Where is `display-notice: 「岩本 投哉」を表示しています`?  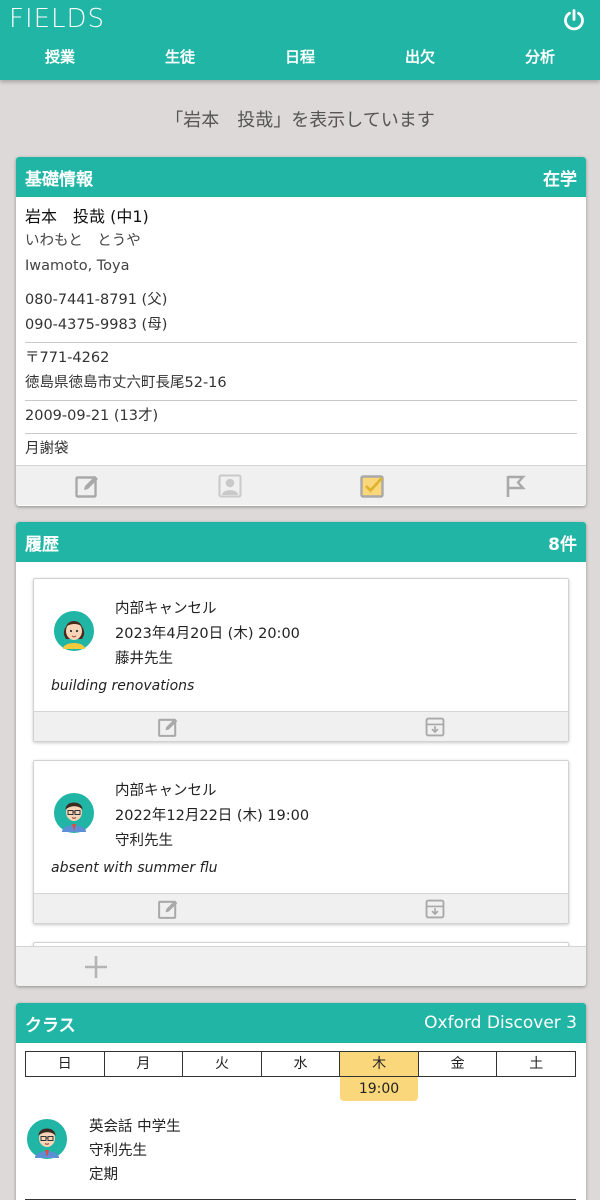 display-notice: 「岩本 投哉」を表示しています is located at coordinates (300, 120).